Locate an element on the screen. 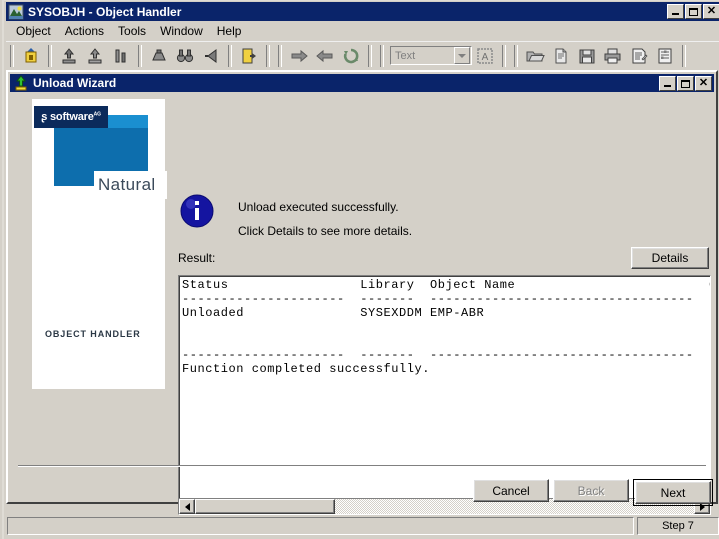 The height and width of the screenshot is (539, 719). toolbar: Text A is located at coordinates (362, 55).